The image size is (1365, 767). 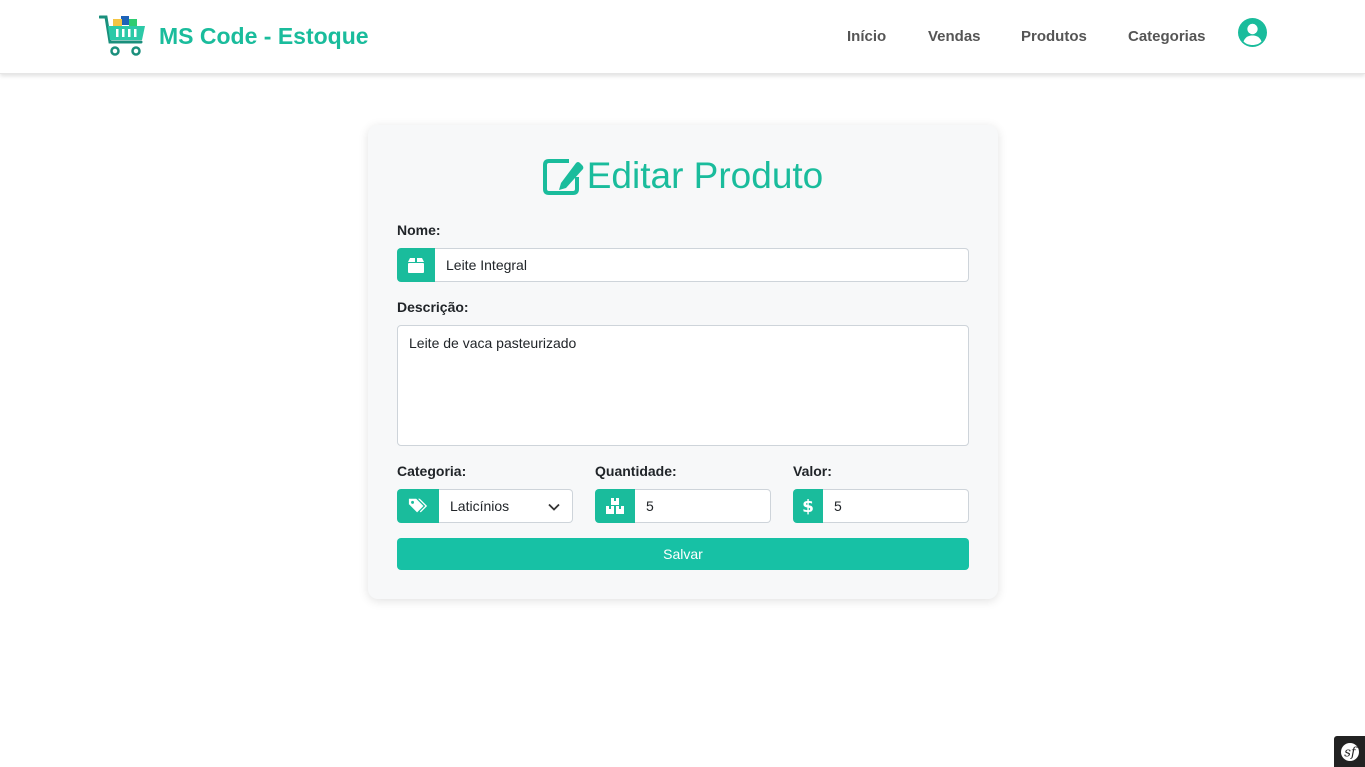 I want to click on nav-link-produtos: Produtos, so click(x=1054, y=36).